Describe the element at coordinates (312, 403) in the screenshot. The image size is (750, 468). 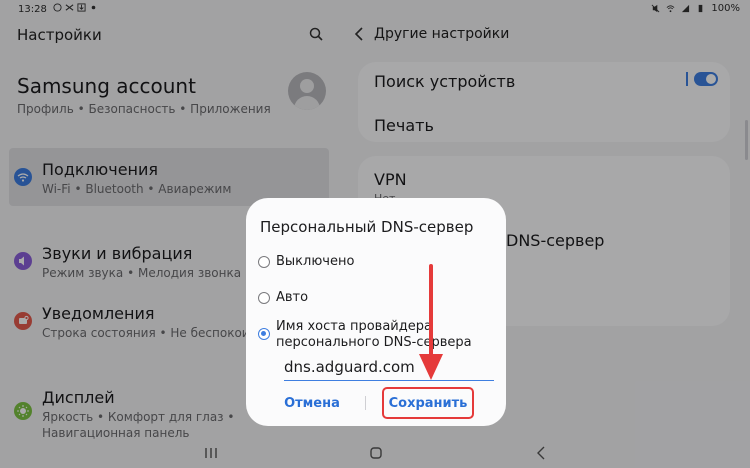
I see `cancel-button: Отмена` at that location.